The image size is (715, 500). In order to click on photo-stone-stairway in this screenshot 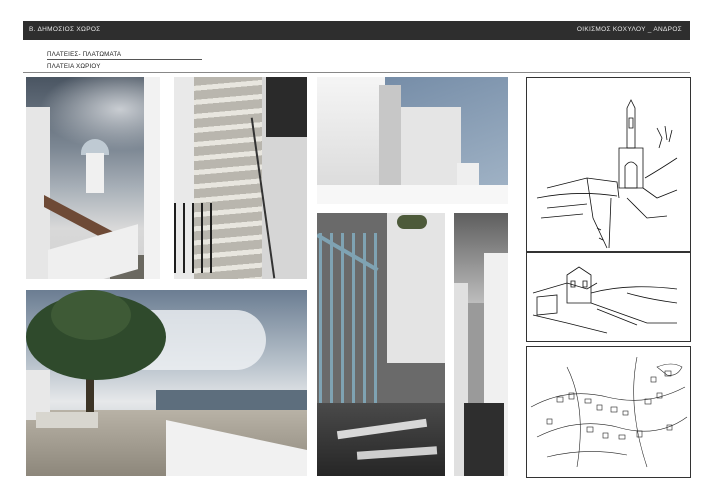, I will do `click(240, 178)`.